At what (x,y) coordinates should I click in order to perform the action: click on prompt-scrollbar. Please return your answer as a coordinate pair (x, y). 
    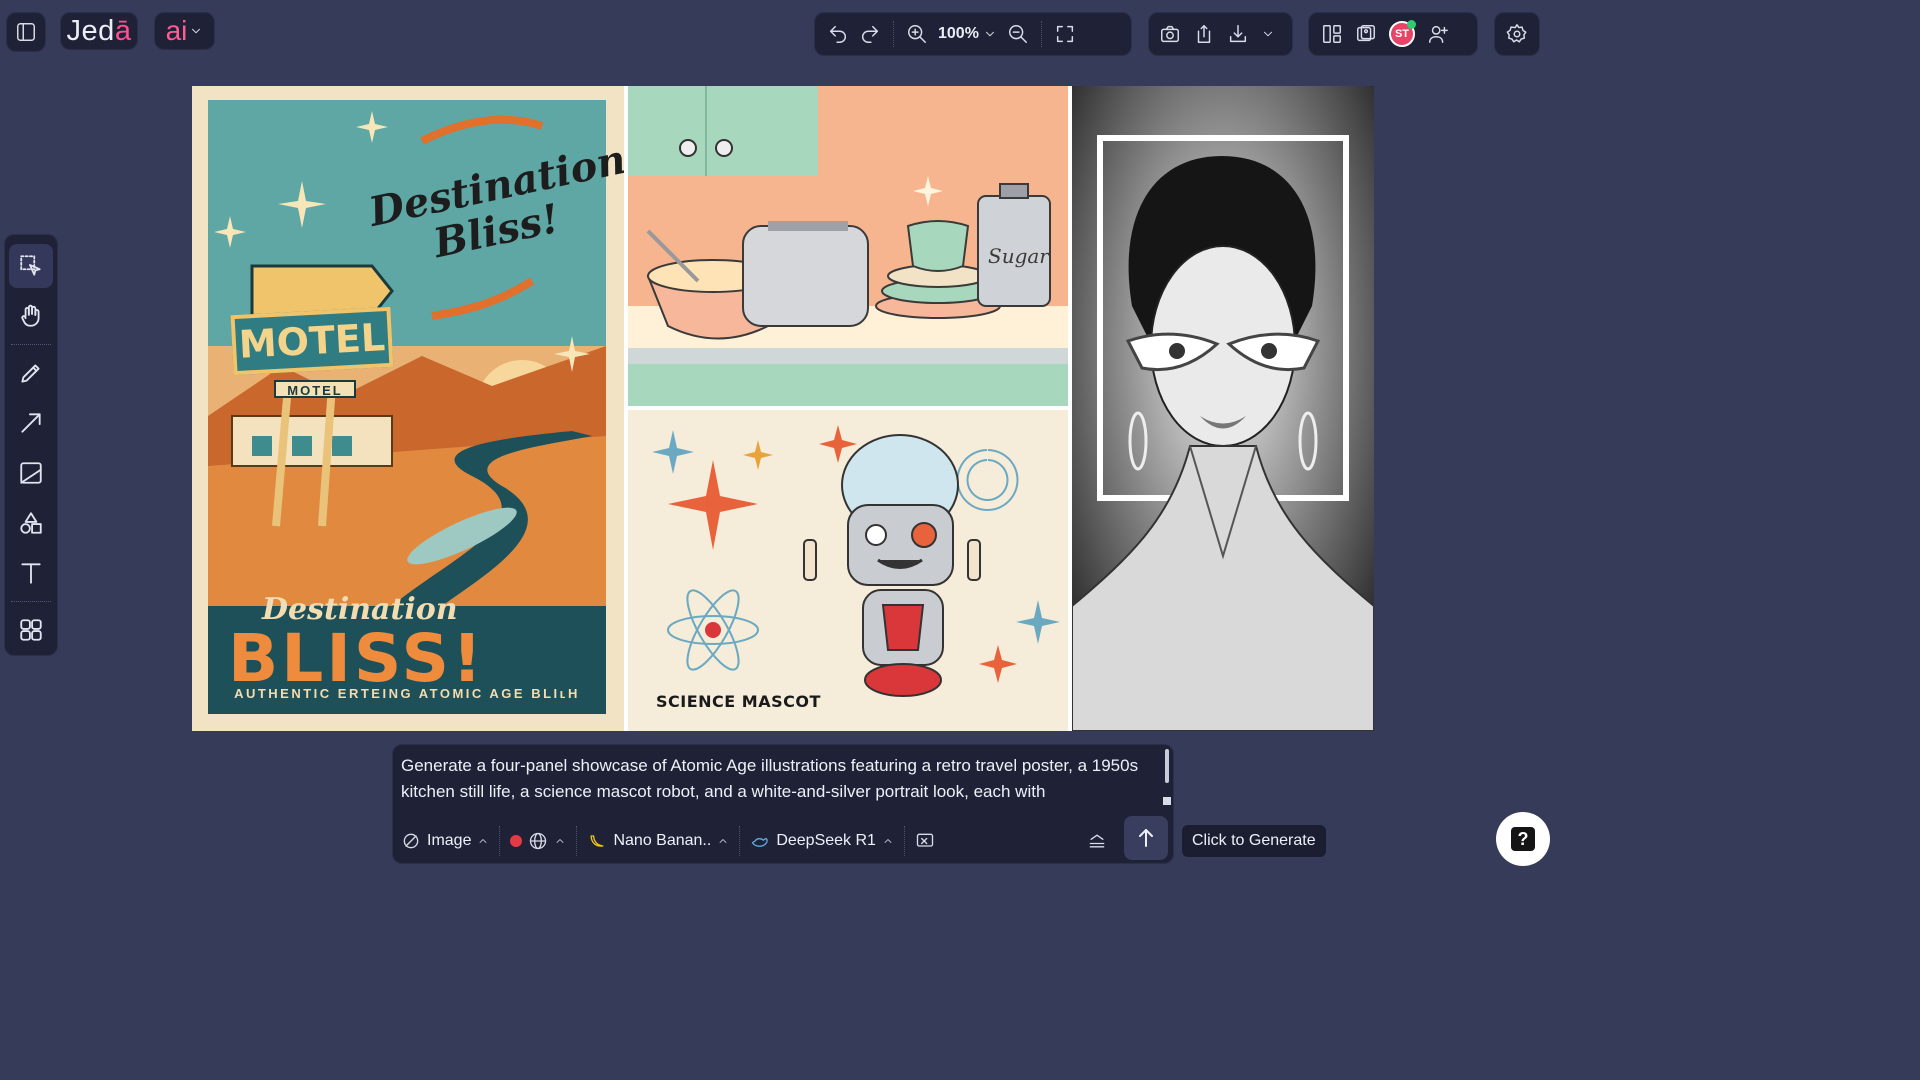
    Looking at the image, I should click on (1167, 766).